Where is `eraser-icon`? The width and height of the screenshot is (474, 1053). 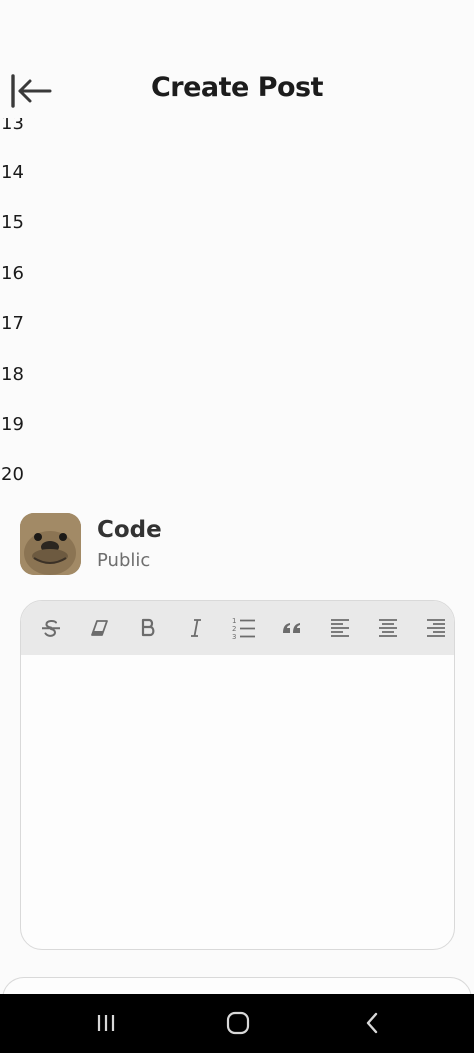
eraser-icon is located at coordinates (99, 628).